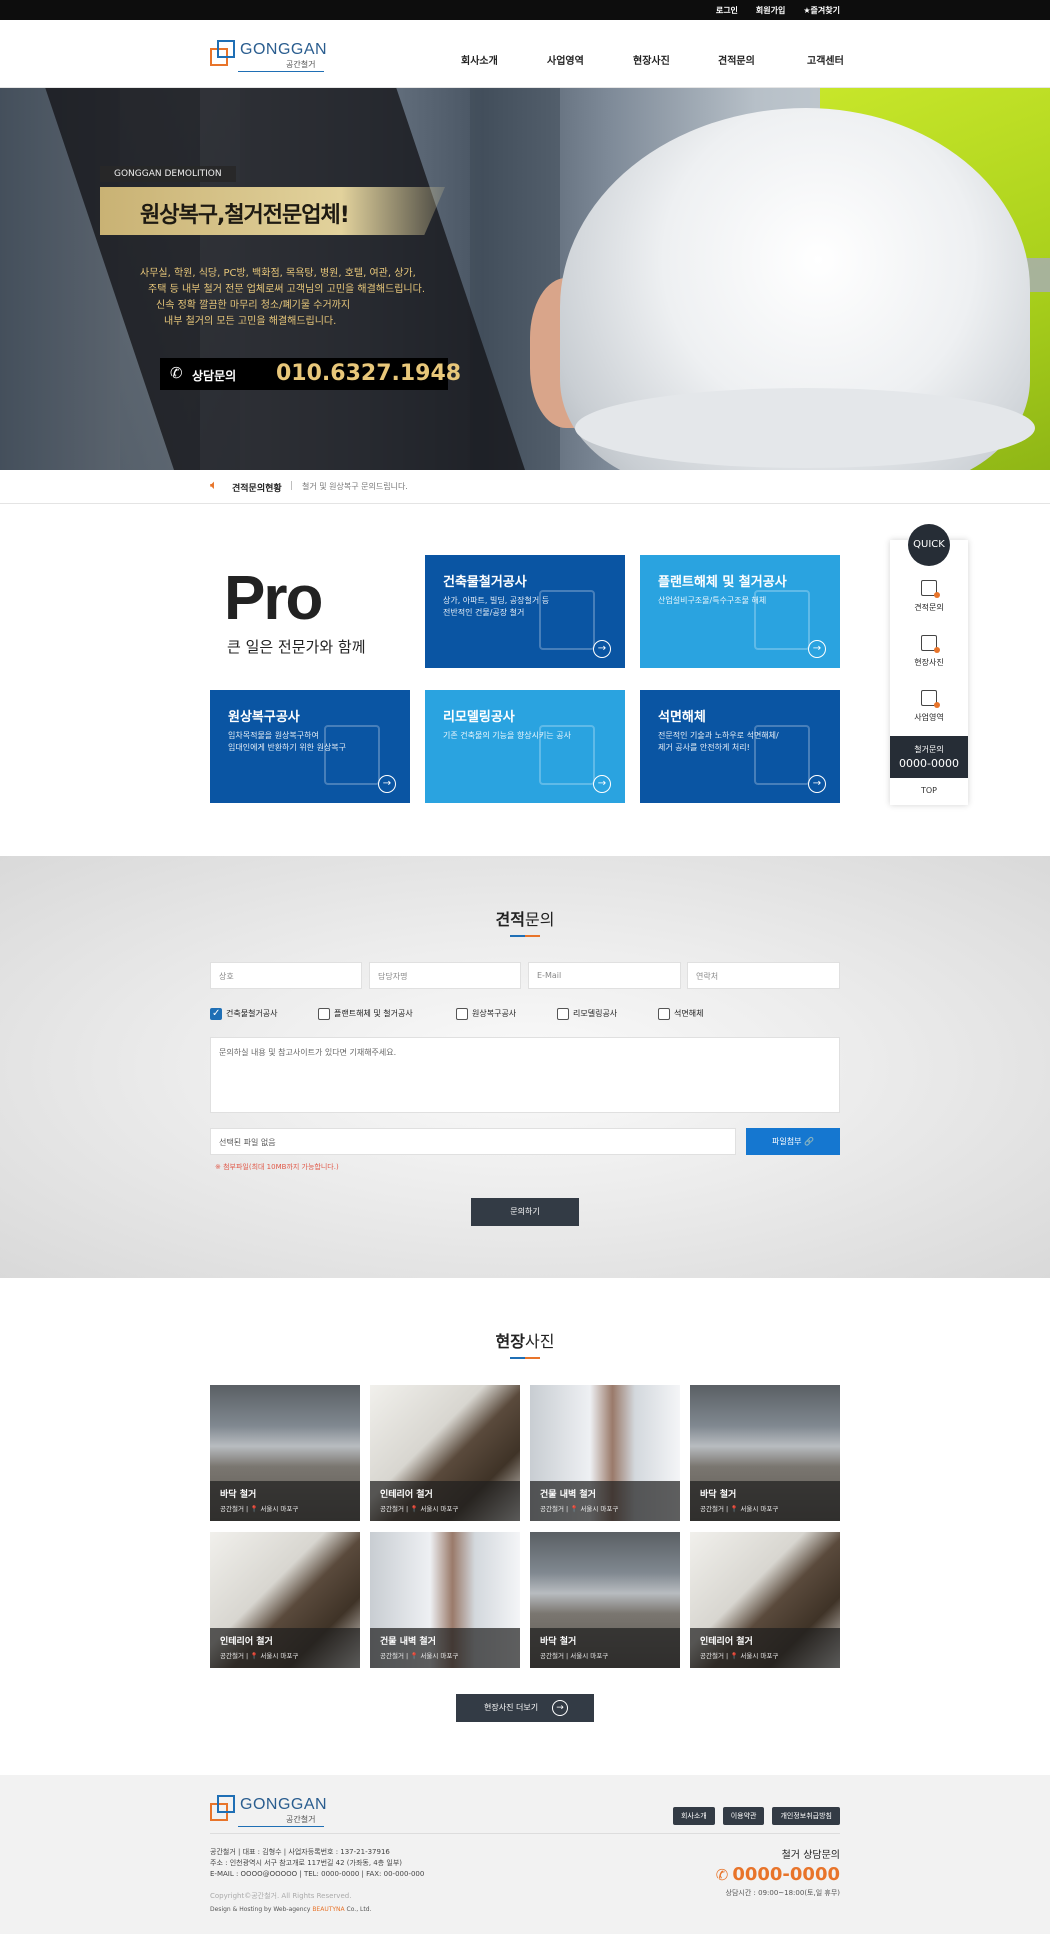 Image resolution: width=1050 pixels, height=1934 pixels. I want to click on gallery-photo-card: 건물 내벽 철거 공간철거 | 📍 서울시 마포구, so click(605, 1453).